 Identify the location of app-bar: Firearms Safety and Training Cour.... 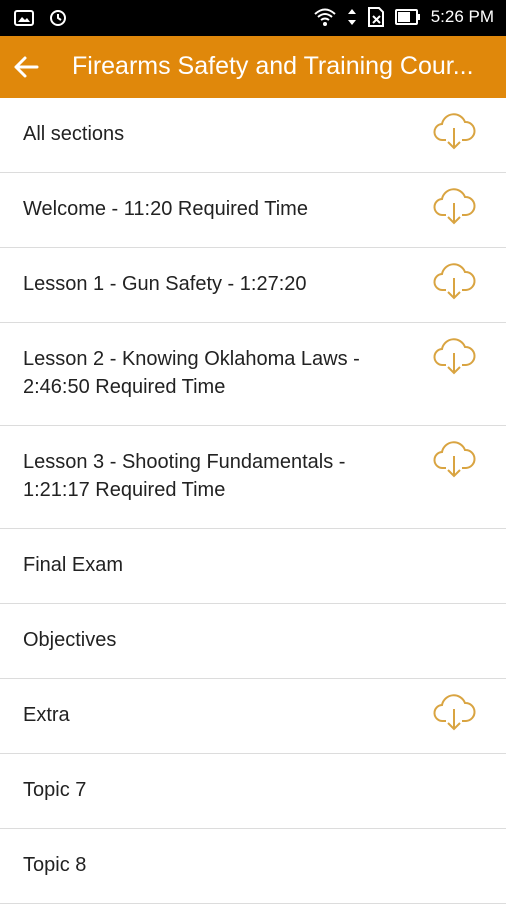
(253, 67).